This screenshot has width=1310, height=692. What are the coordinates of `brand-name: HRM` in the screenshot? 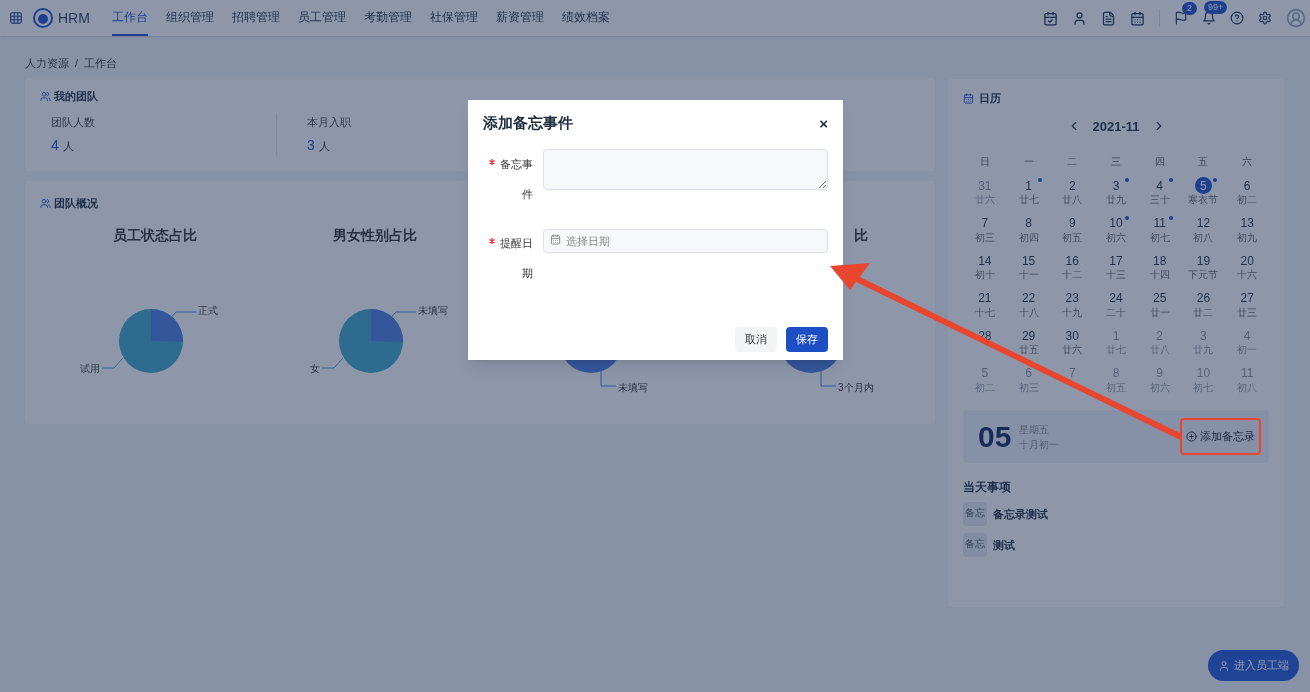 It's located at (74, 18).